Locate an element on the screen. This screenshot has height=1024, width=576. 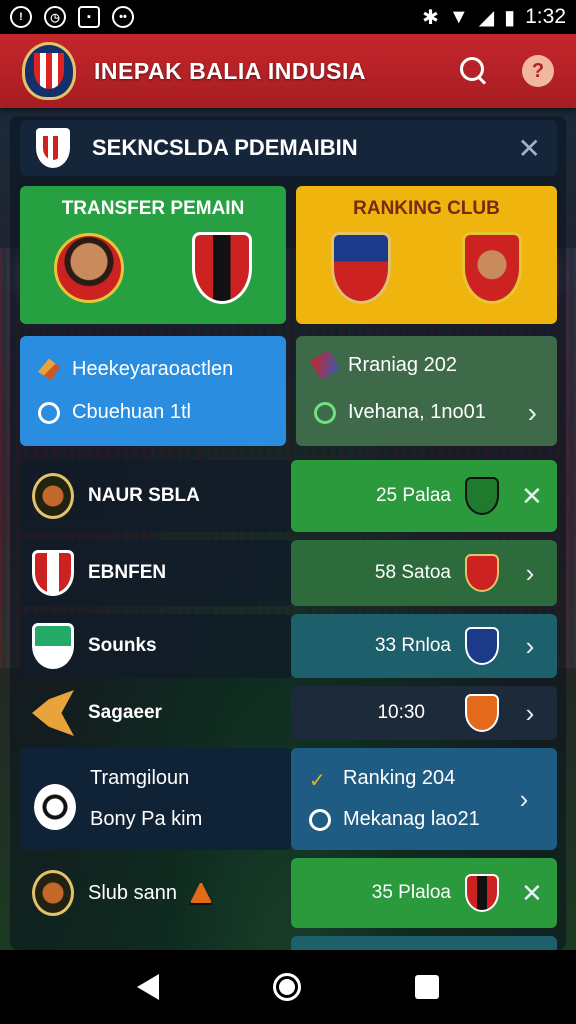
at-icon is located at coordinates (49, 412).